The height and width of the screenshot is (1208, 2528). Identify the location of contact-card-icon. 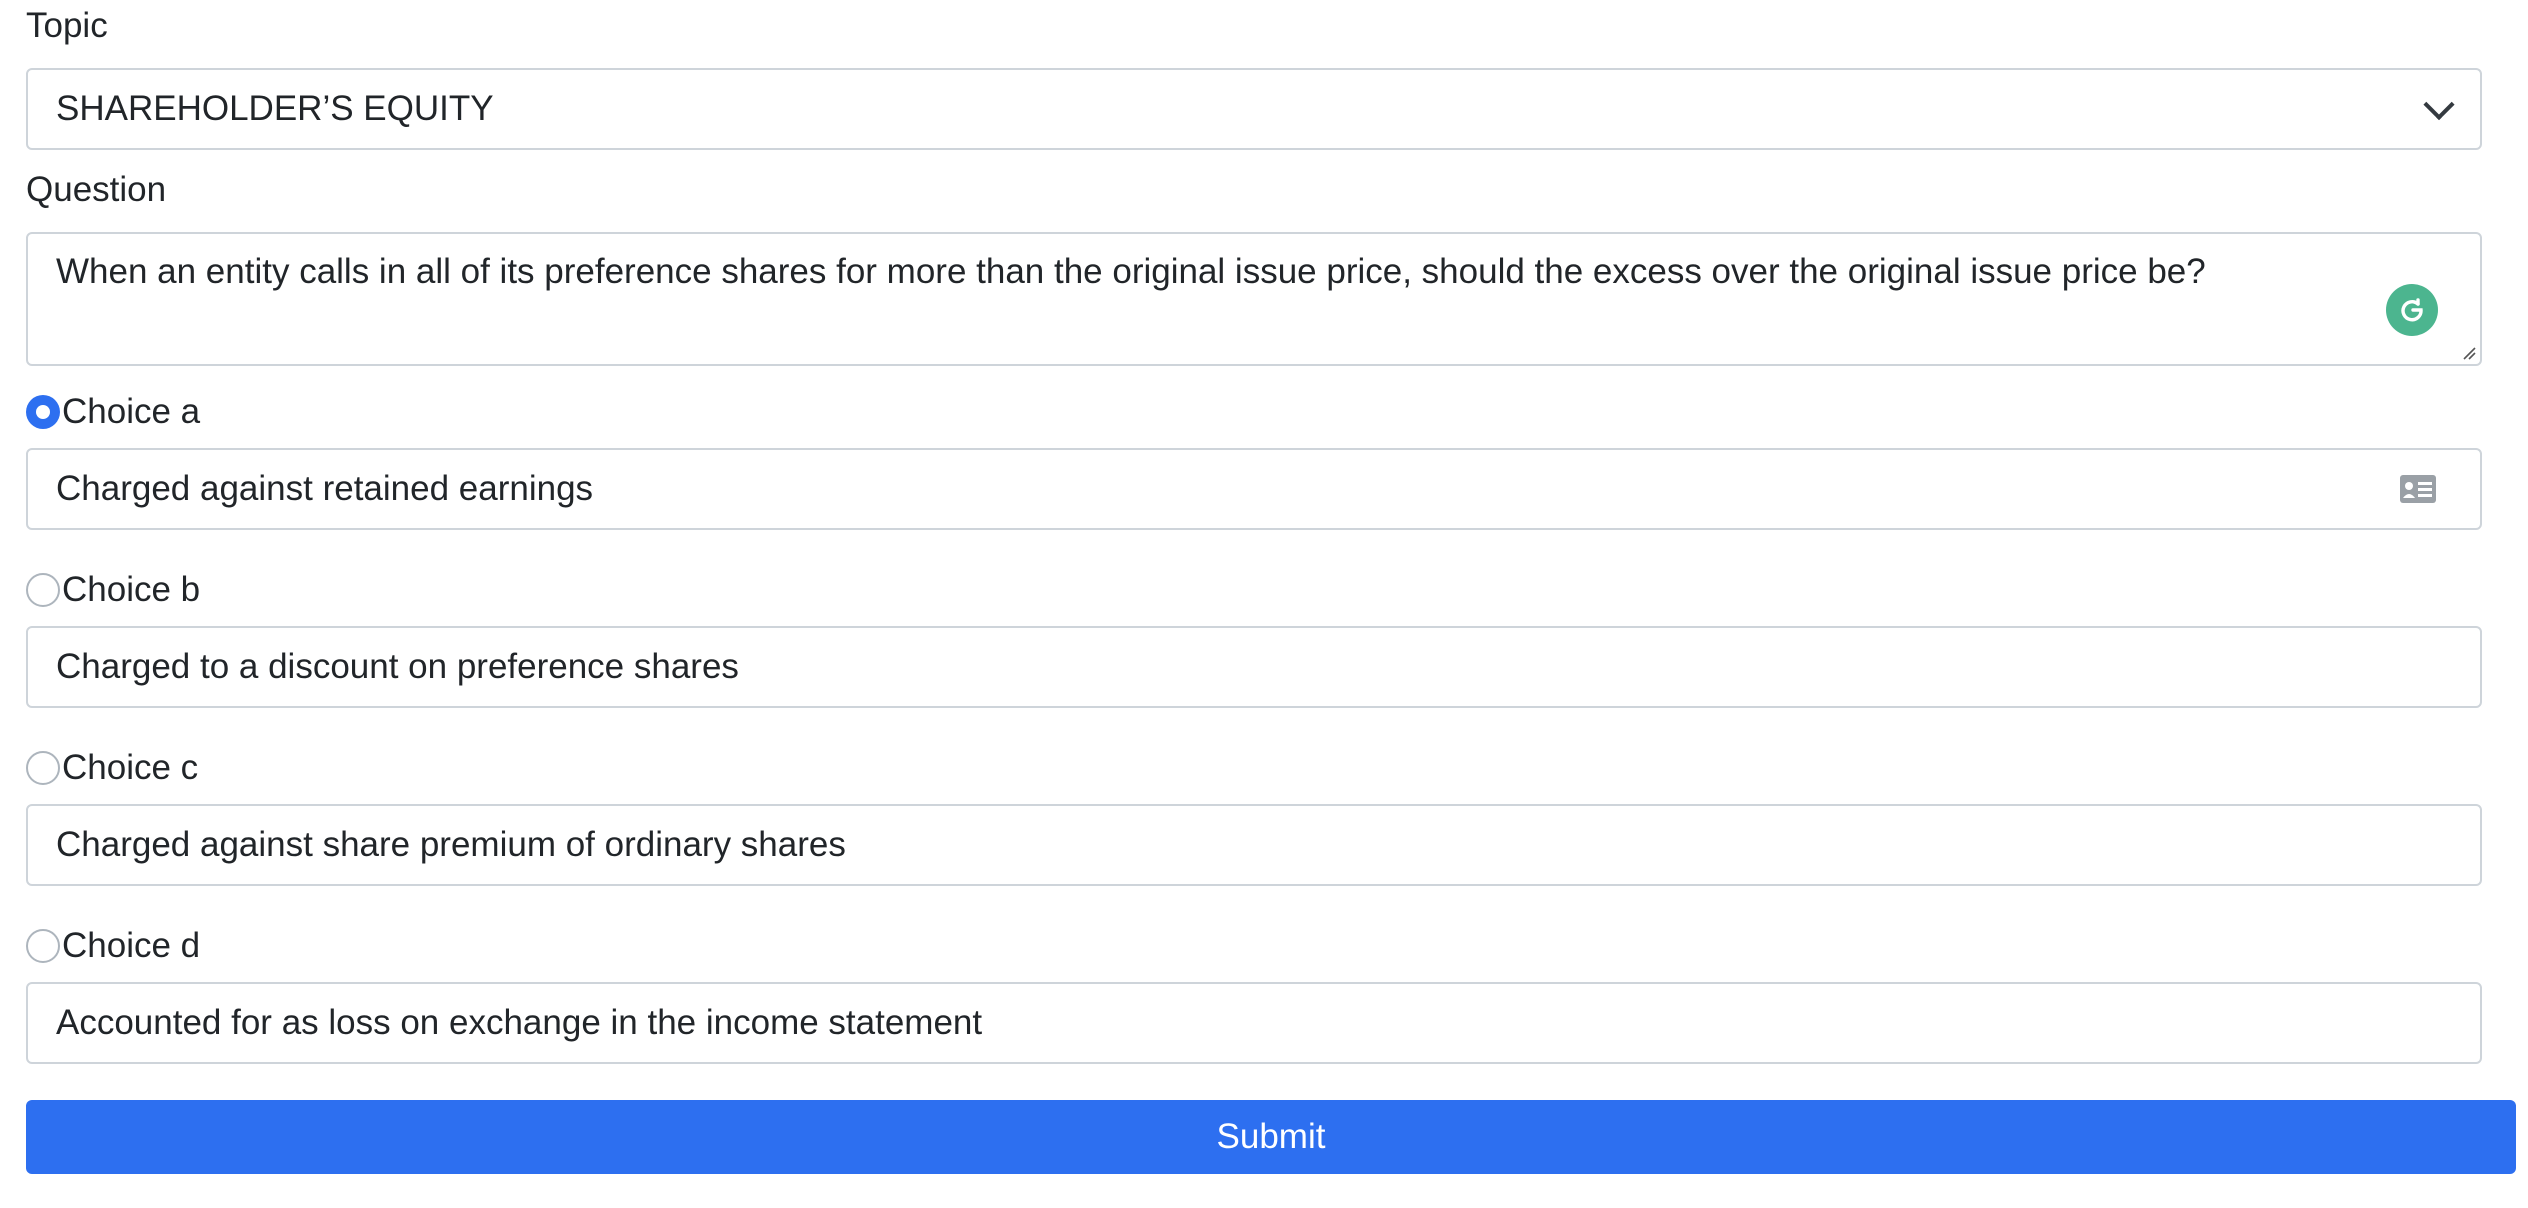
(2418, 489).